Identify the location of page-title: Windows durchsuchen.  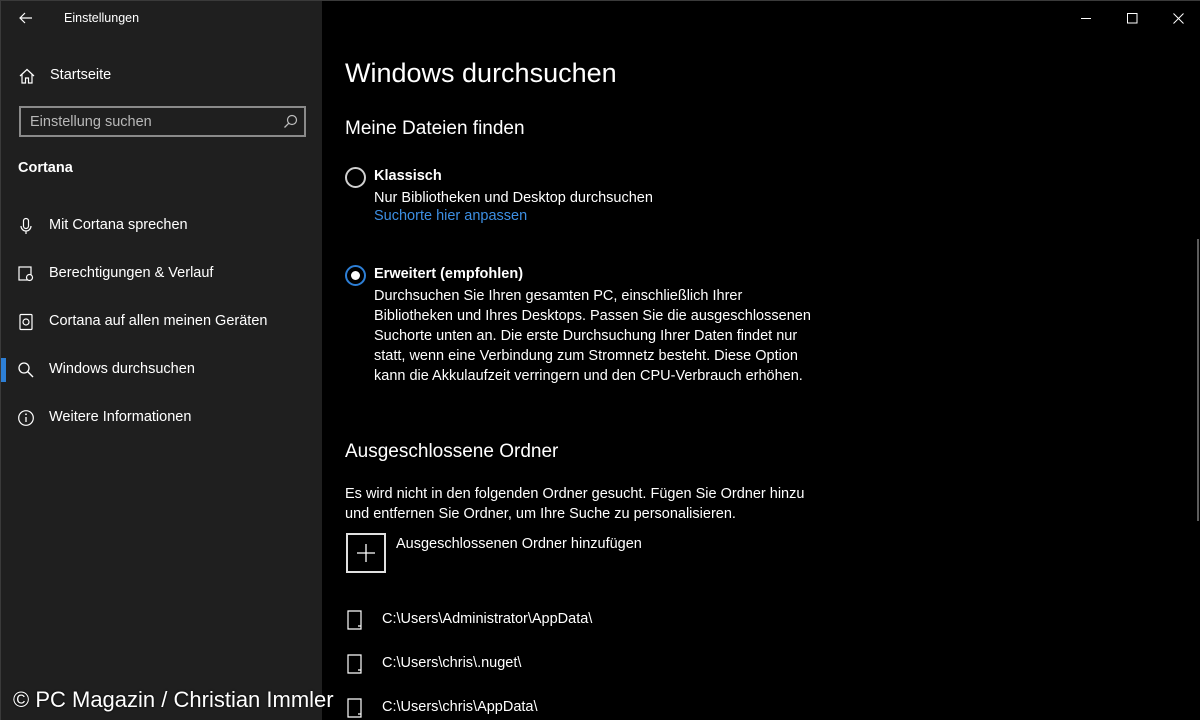
(481, 73).